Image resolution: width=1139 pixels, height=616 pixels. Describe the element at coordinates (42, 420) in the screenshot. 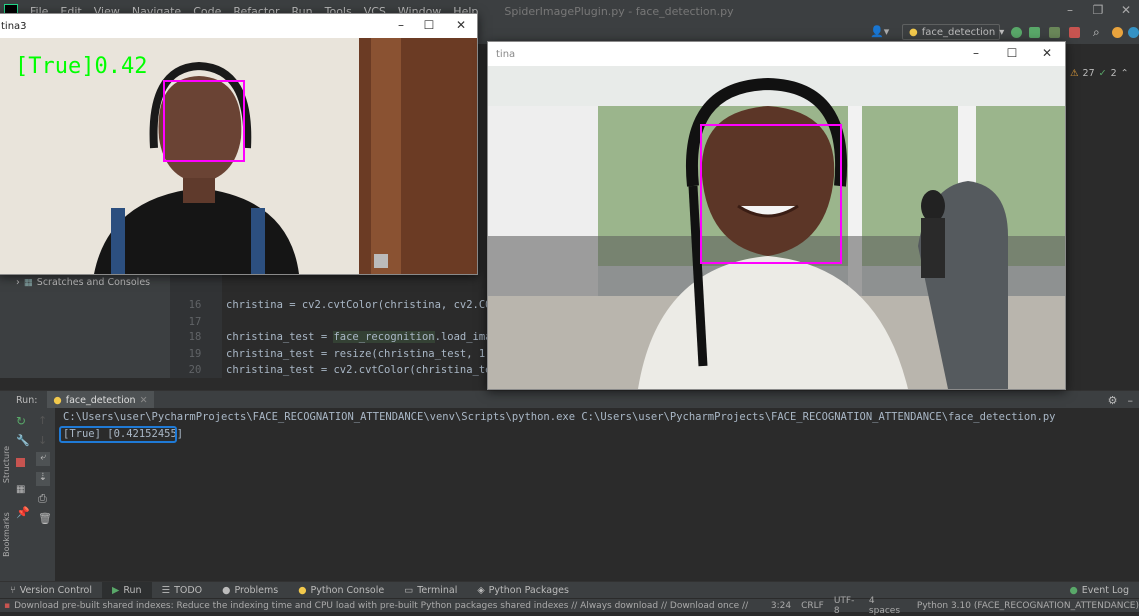

I see `arrow-up-icon: ↑` at that location.